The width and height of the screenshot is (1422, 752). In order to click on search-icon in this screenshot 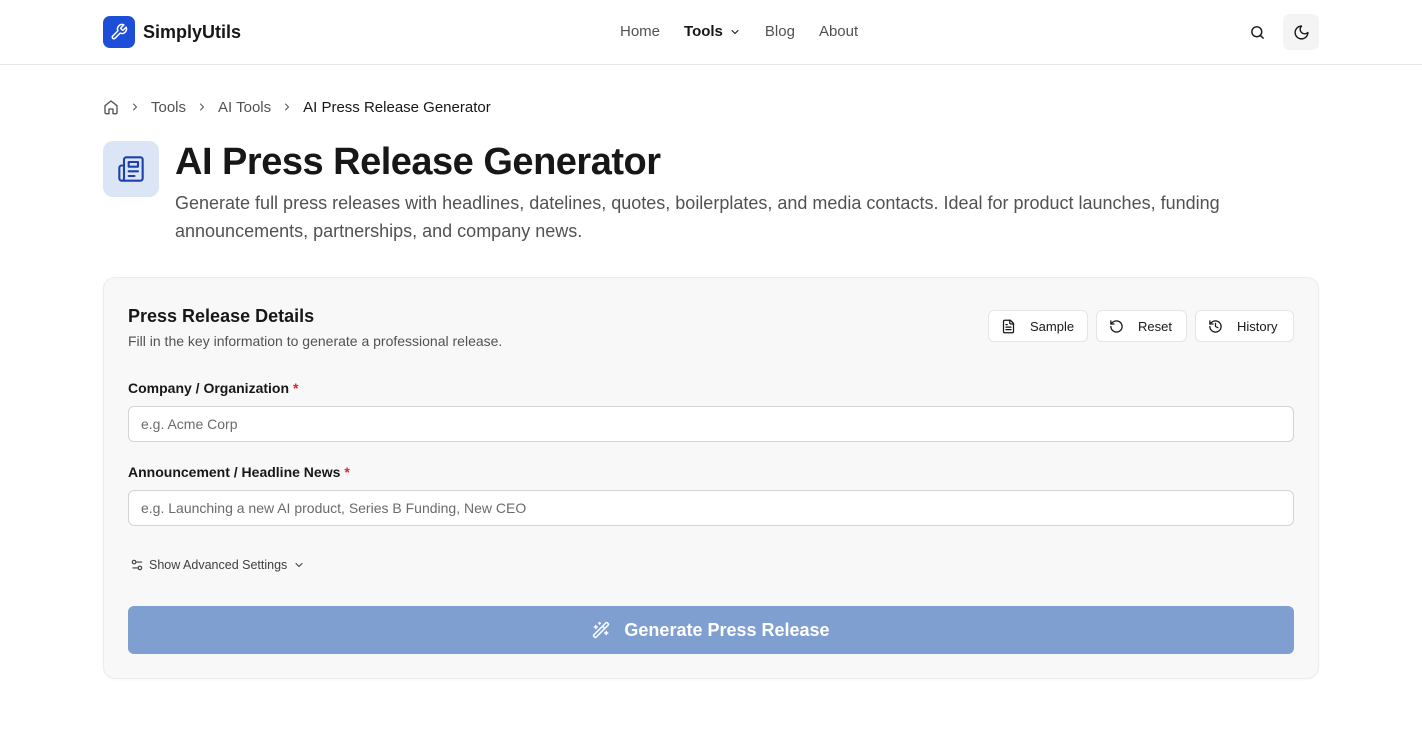, I will do `click(1257, 32)`.